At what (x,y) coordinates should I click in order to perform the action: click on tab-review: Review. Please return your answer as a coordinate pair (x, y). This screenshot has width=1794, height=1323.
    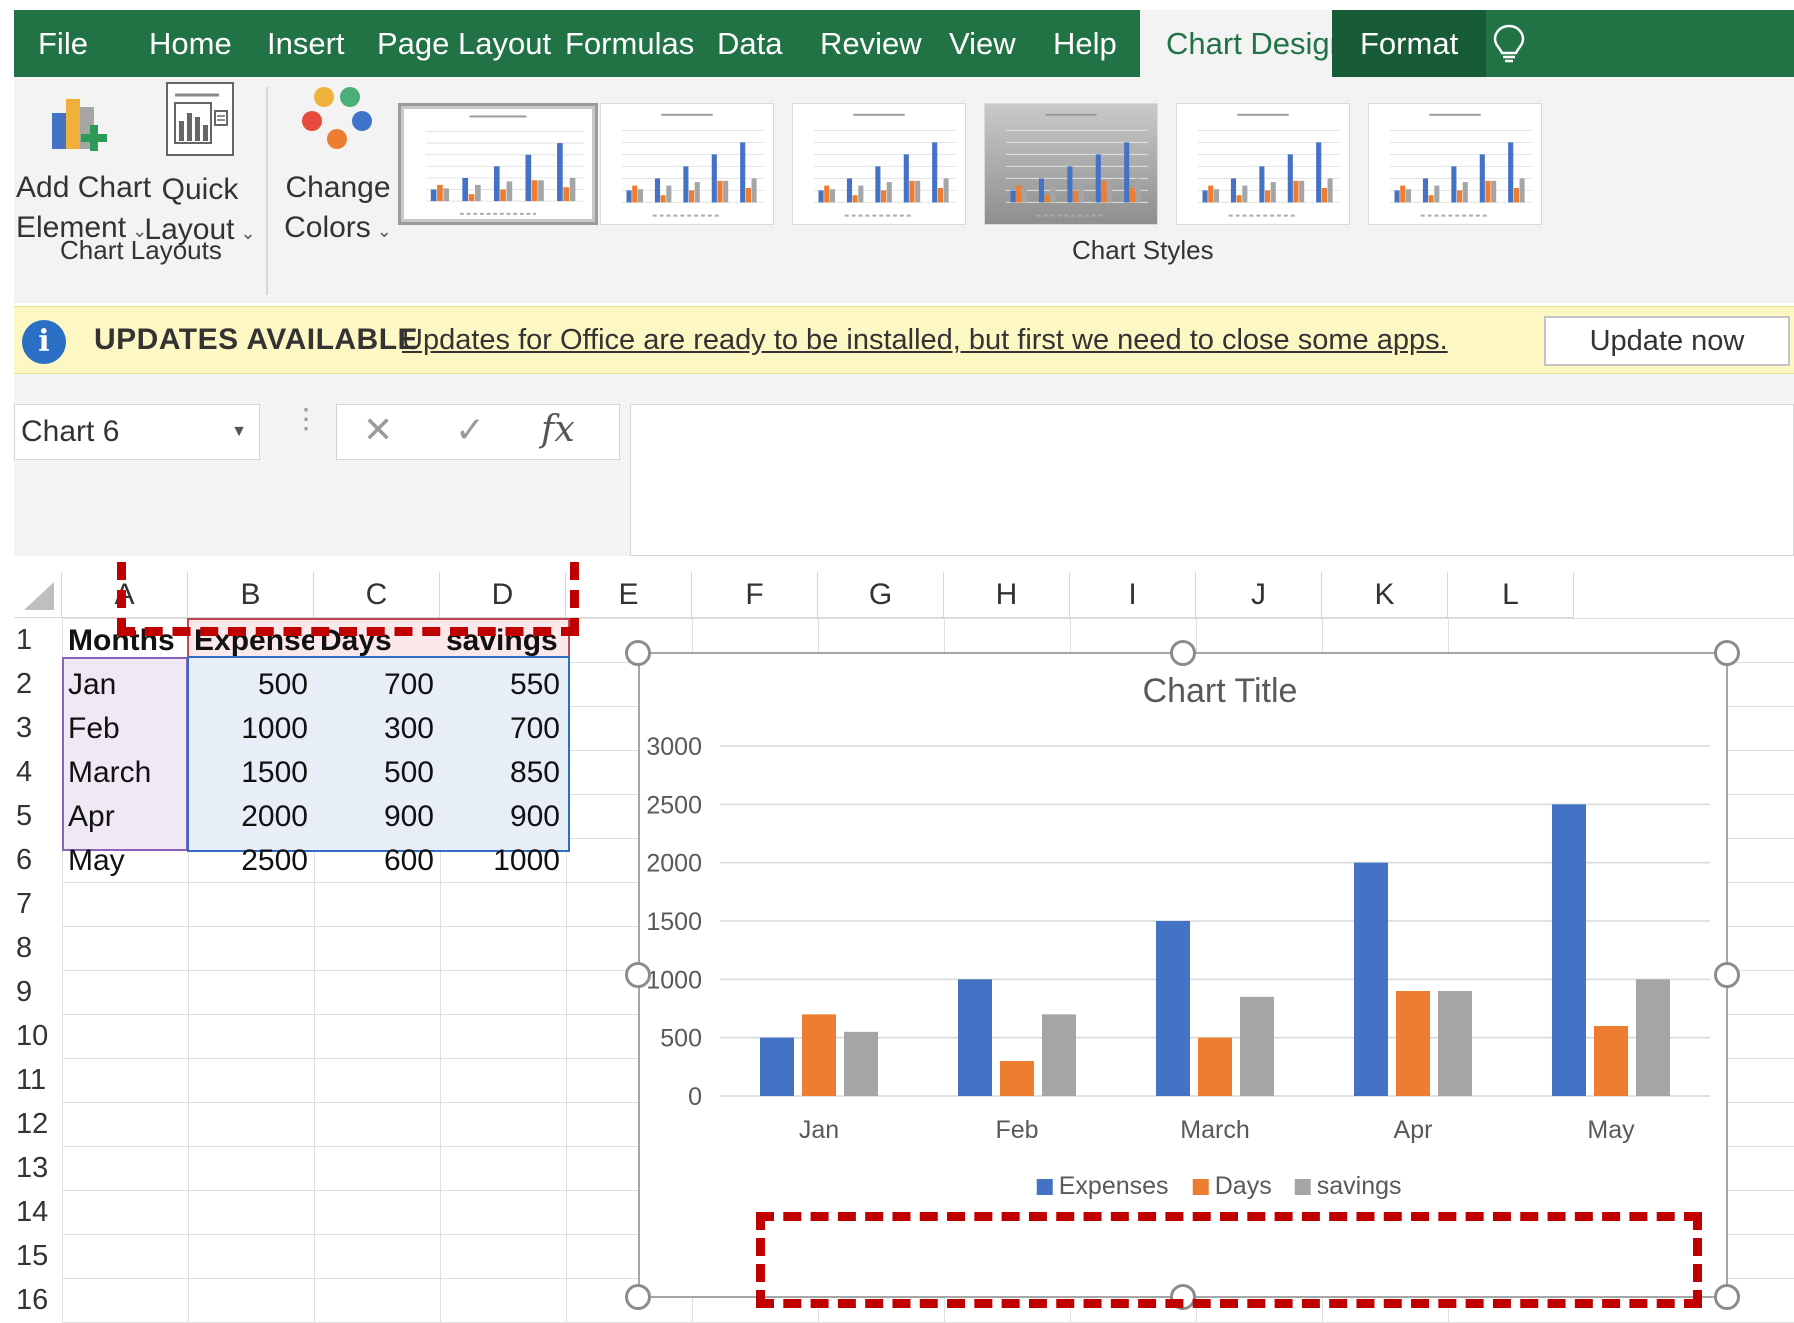
    Looking at the image, I should click on (871, 43).